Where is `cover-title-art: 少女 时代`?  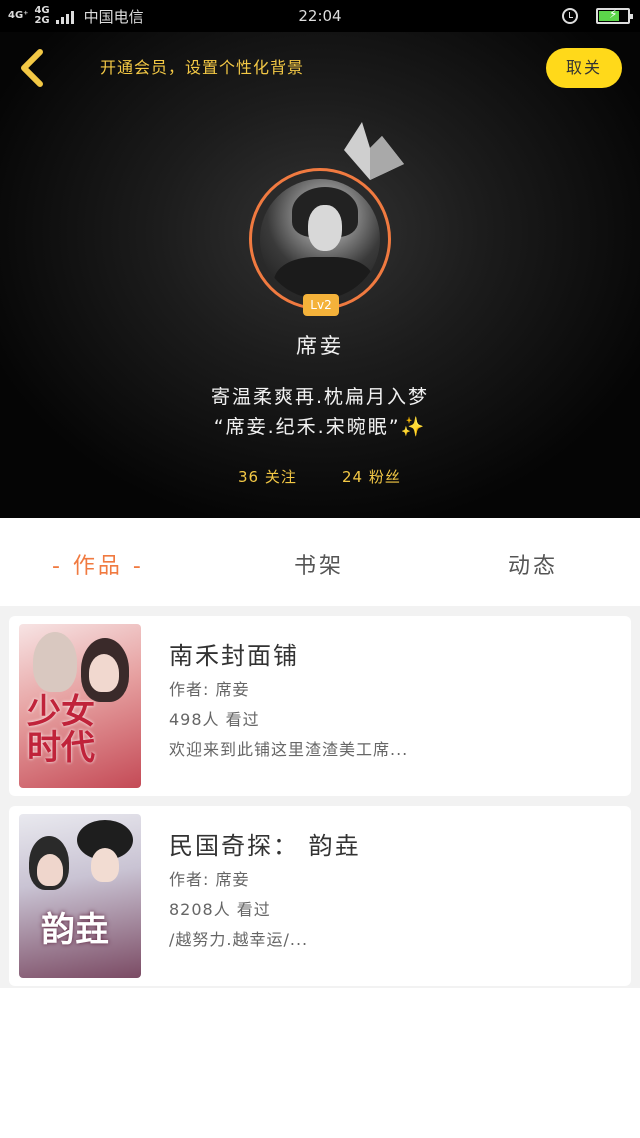 cover-title-art: 少女 时代 is located at coordinates (61, 730).